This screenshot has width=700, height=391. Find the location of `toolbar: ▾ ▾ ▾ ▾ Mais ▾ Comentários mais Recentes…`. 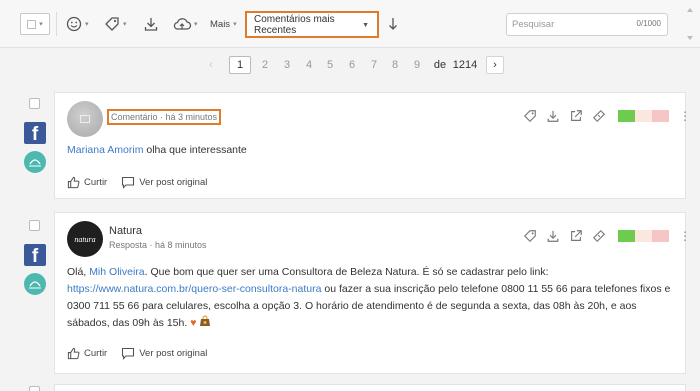

toolbar: ▾ ▾ ▾ ▾ Mais ▾ Comentários mais Recentes… is located at coordinates (350, 24).